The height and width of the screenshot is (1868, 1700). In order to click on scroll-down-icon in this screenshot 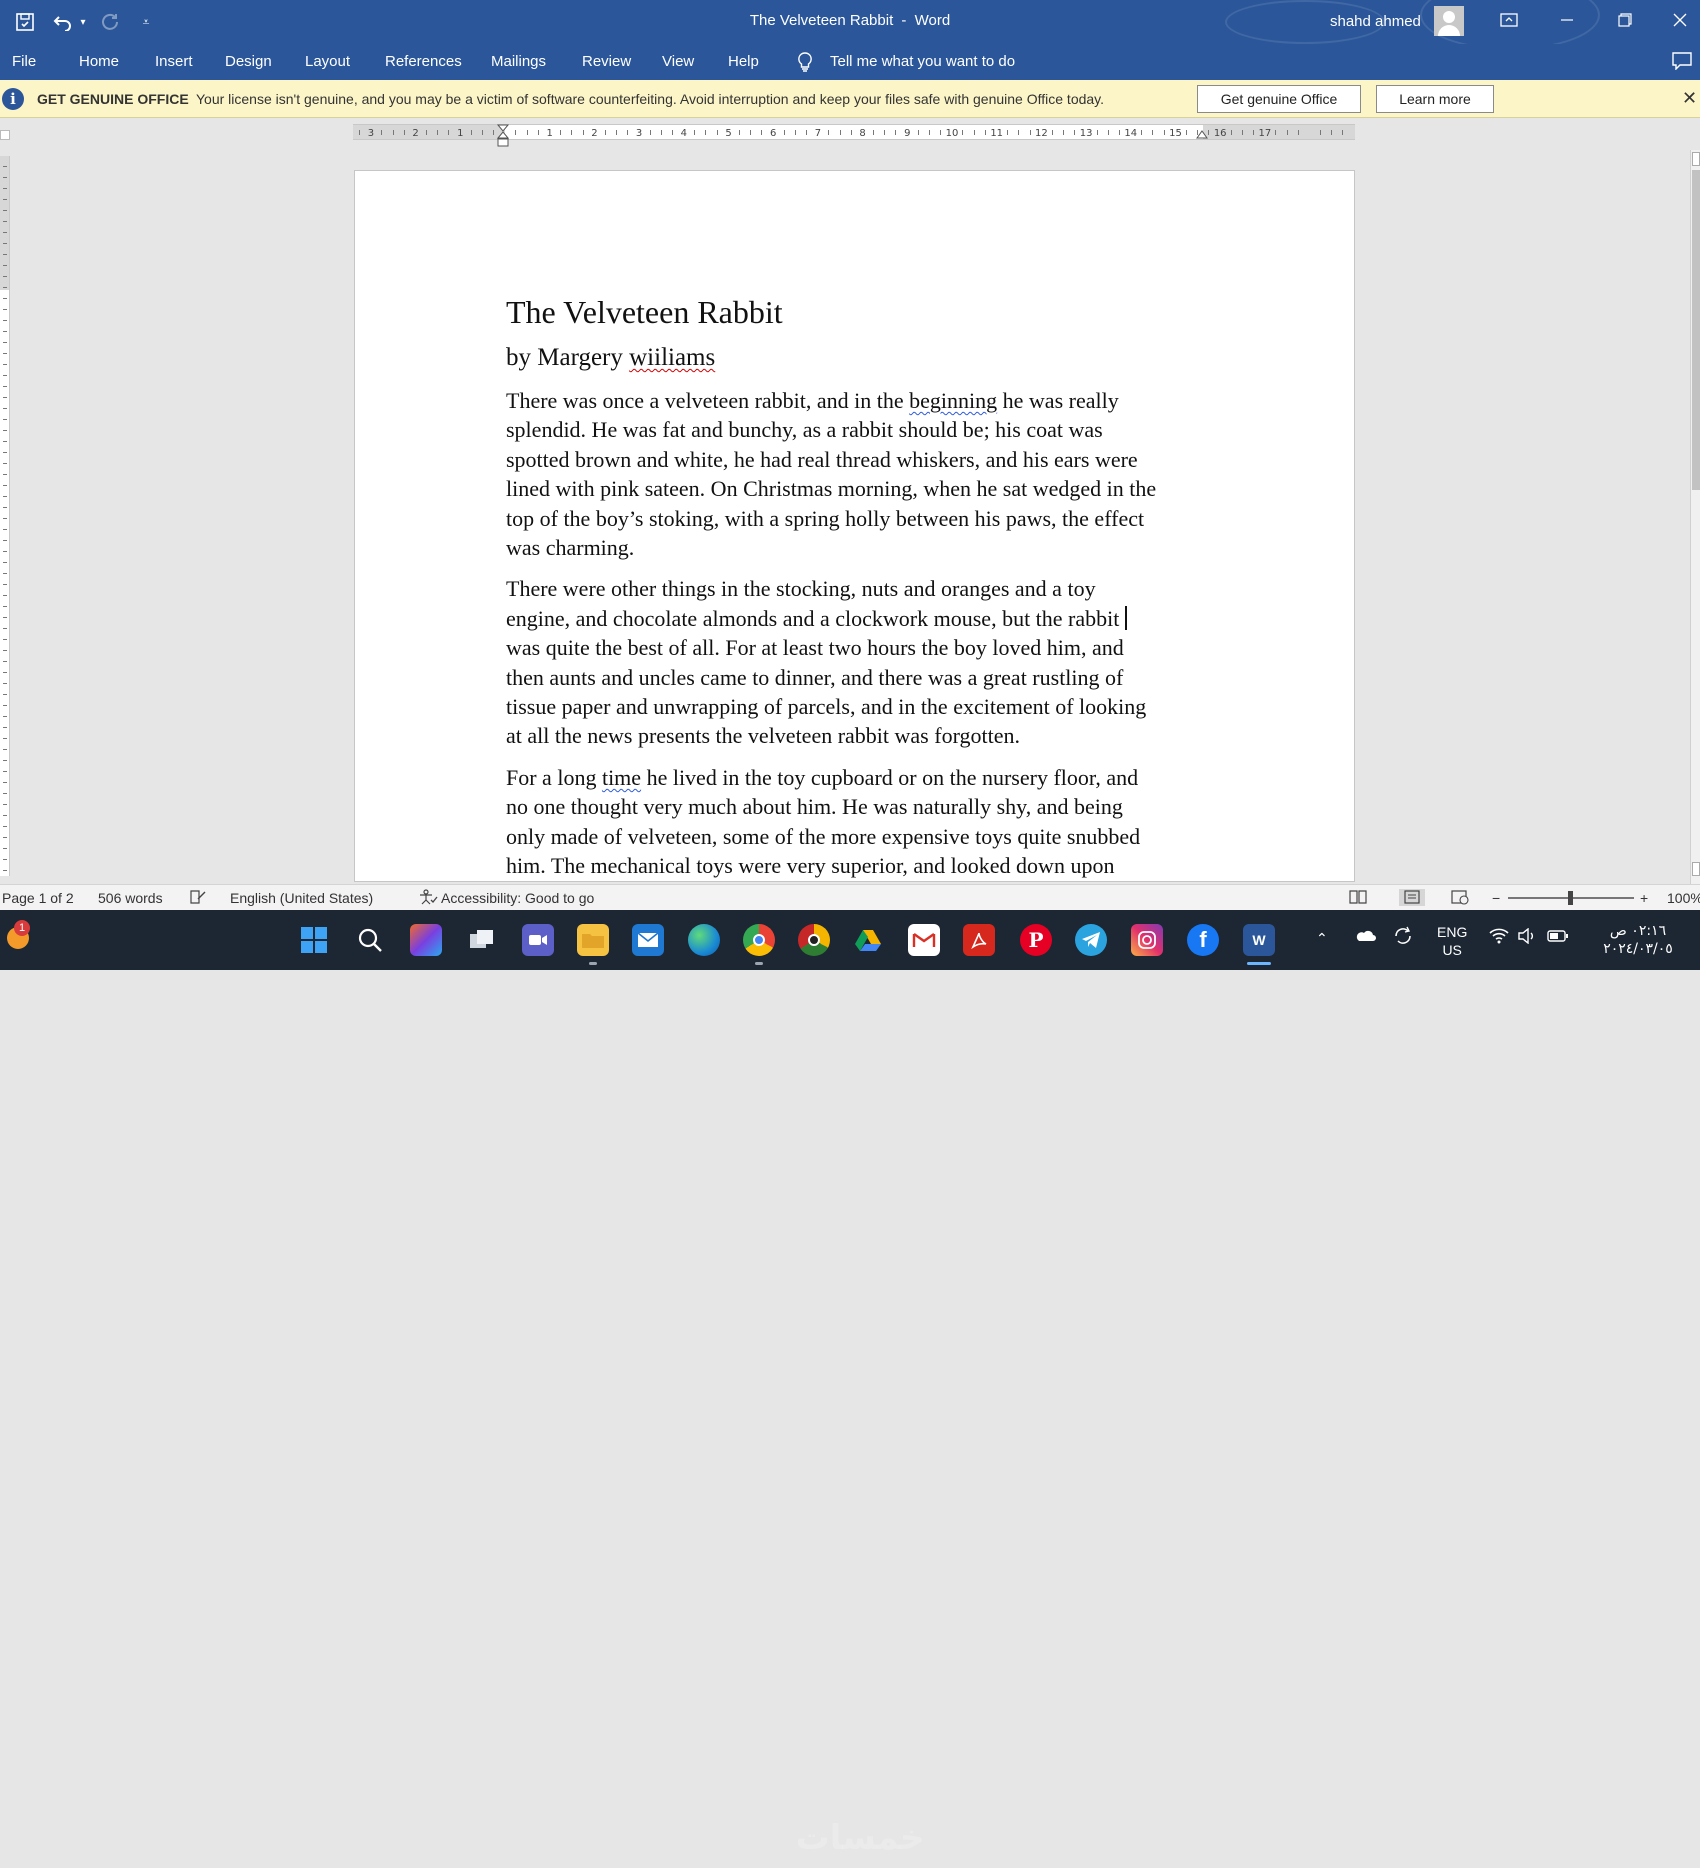, I will do `click(1696, 869)`.